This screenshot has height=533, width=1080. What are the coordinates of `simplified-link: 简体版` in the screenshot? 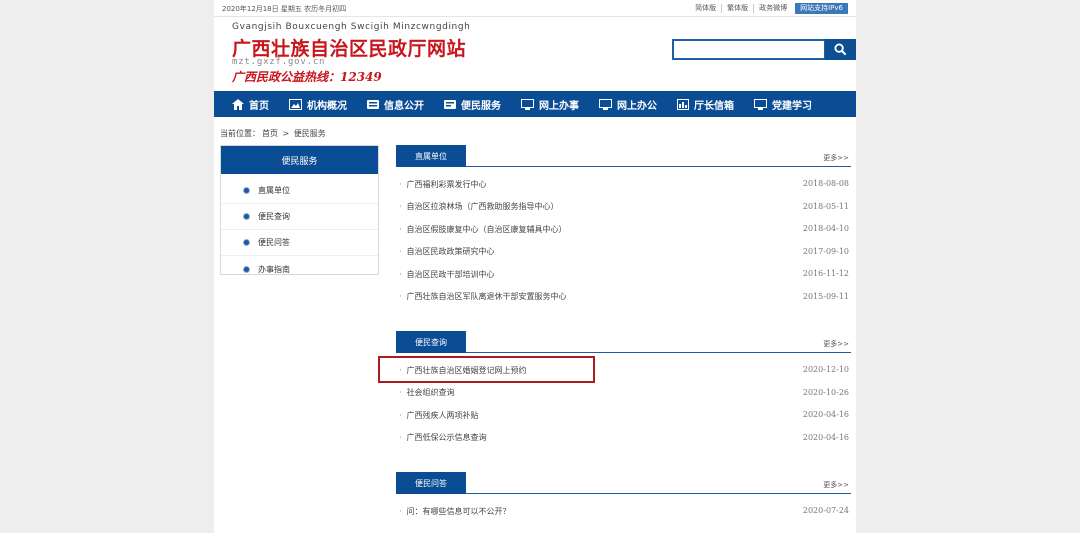 It's located at (705, 8).